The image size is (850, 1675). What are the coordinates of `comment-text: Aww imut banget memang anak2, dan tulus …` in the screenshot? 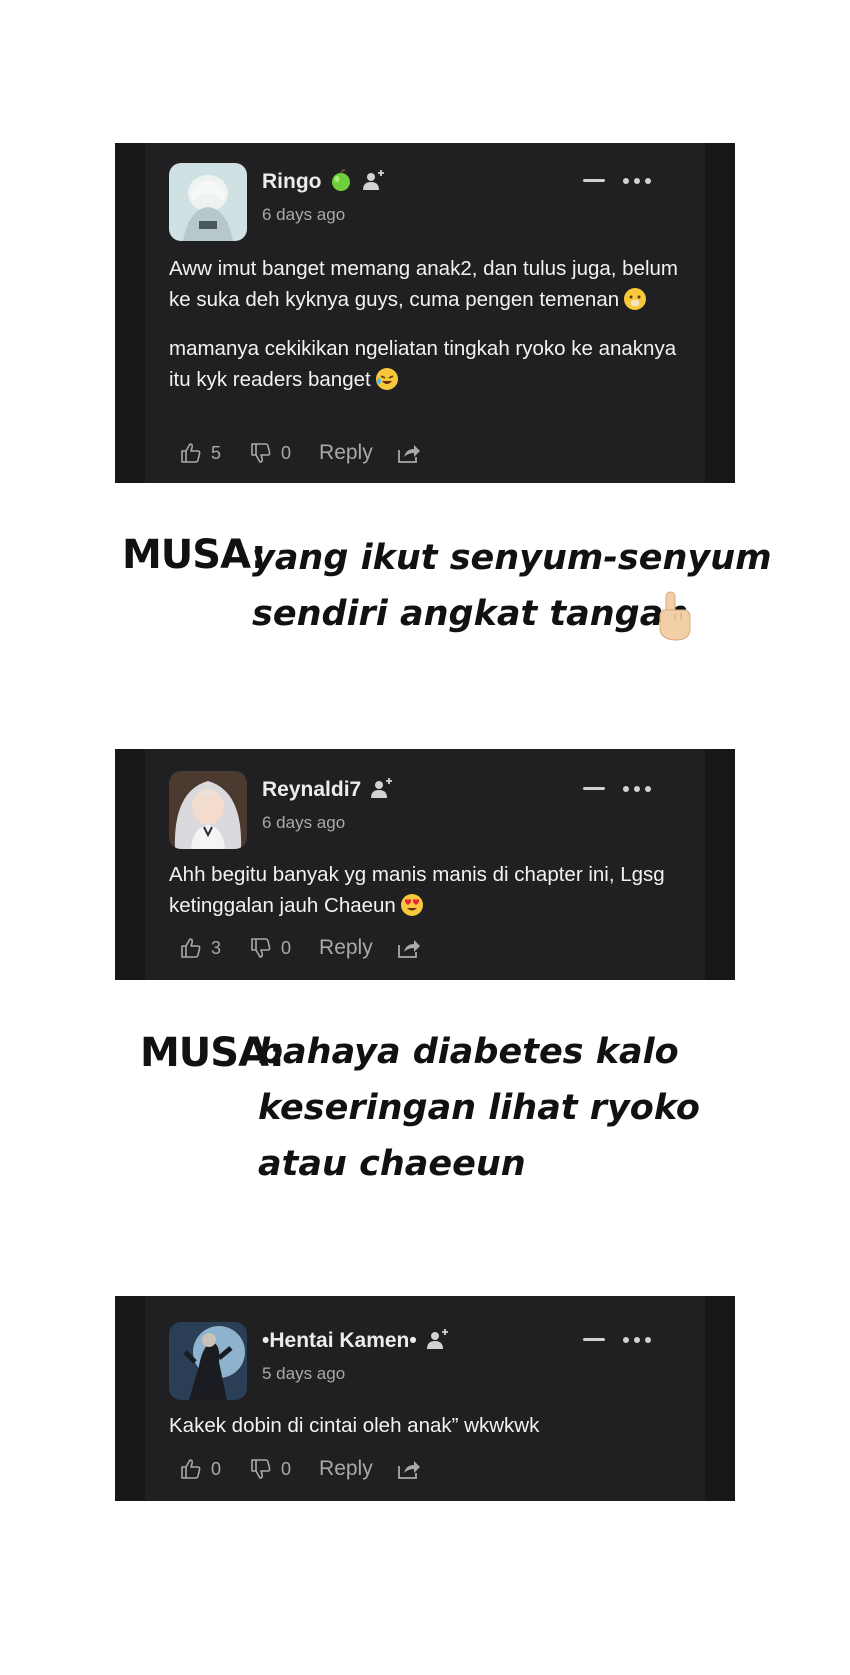 It's located at (432, 324).